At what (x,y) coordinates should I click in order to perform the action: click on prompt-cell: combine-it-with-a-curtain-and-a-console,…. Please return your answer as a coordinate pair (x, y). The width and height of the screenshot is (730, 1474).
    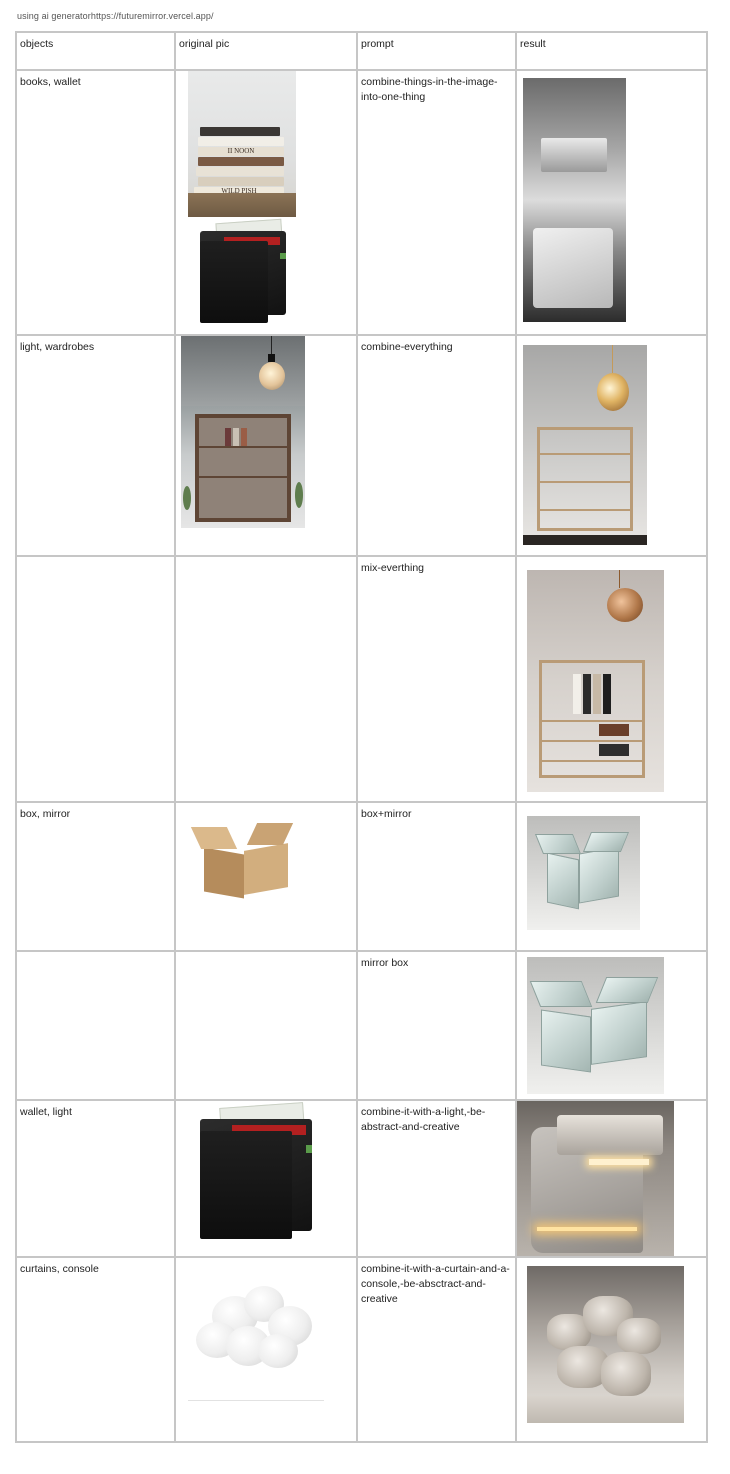
    Looking at the image, I should click on (436, 1349).